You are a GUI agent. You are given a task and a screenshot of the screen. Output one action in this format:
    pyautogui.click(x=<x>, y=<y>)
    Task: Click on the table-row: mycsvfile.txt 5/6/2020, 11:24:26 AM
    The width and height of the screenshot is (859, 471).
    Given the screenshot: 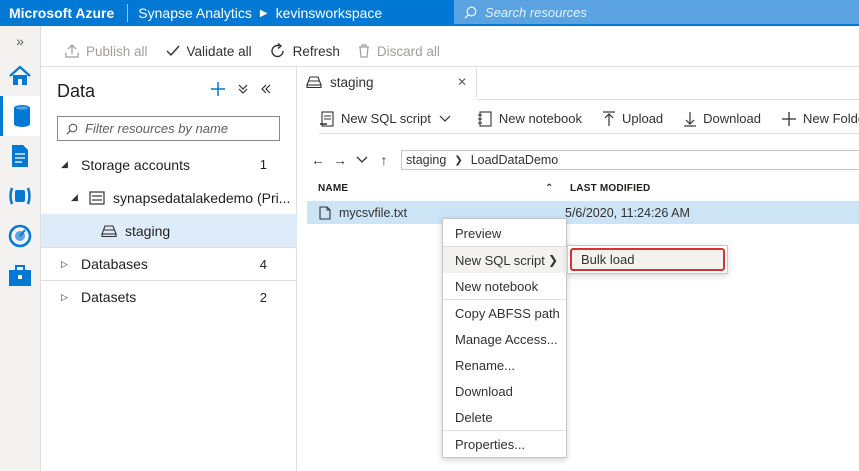 What is the action you would take?
    pyautogui.click(x=583, y=212)
    